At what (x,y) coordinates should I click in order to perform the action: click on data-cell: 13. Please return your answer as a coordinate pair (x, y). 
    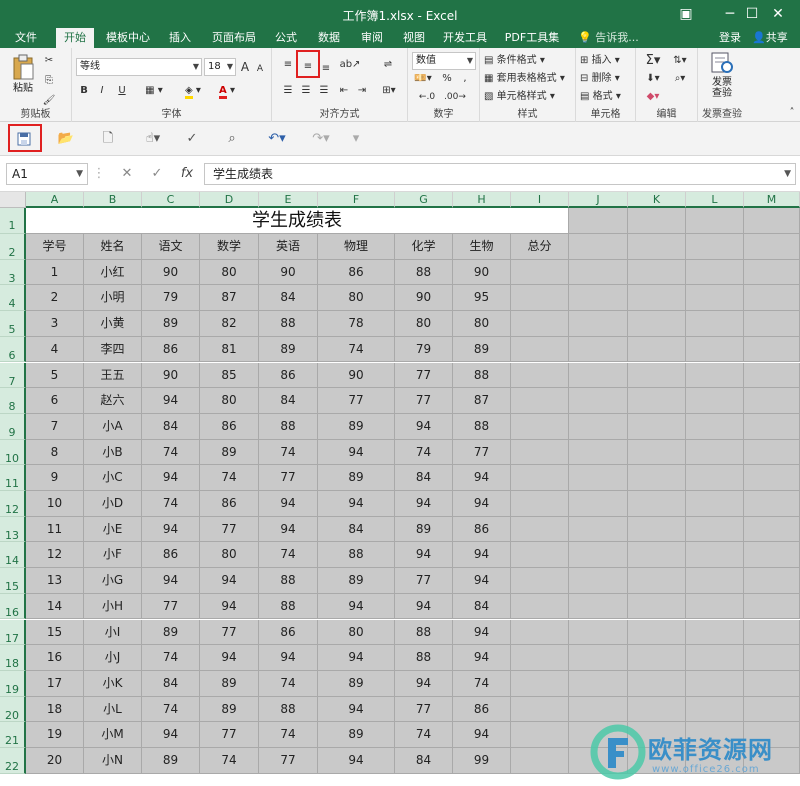
    Looking at the image, I should click on (55, 581).